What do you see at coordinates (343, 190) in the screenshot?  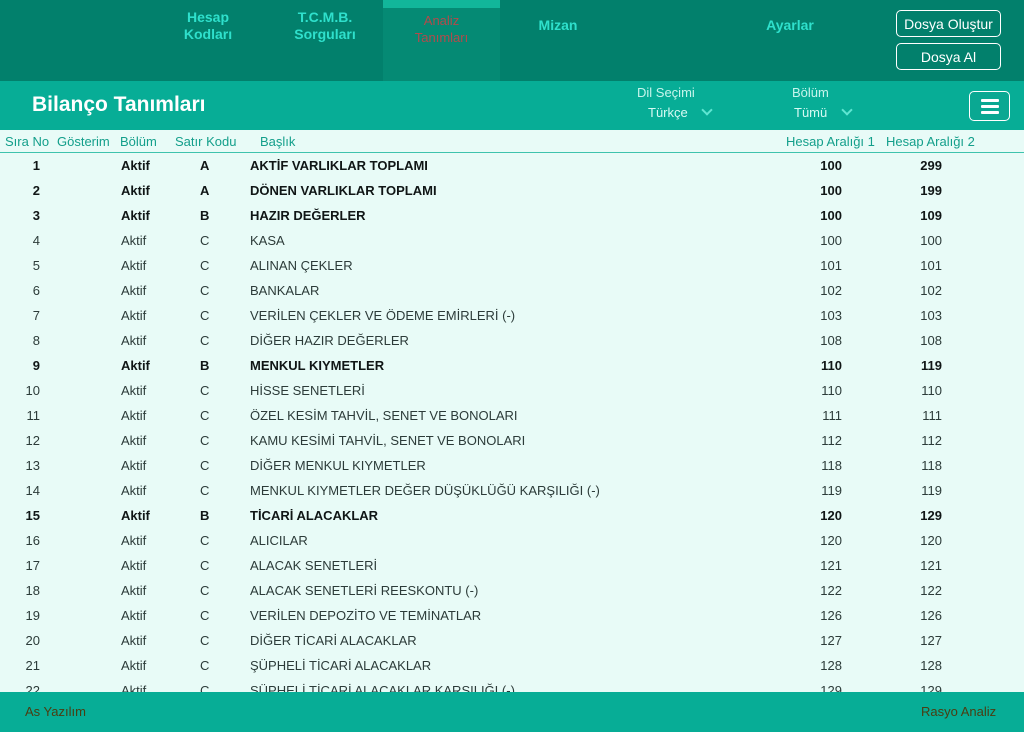 I see `row-title: DÖNEN VARLIKLAR TOPLAMI` at bounding box center [343, 190].